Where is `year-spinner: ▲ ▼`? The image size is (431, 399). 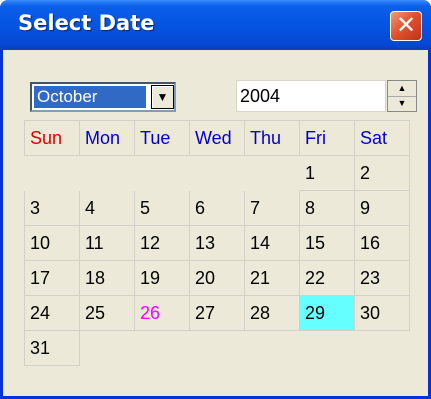 year-spinner: ▲ ▼ is located at coordinates (402, 96).